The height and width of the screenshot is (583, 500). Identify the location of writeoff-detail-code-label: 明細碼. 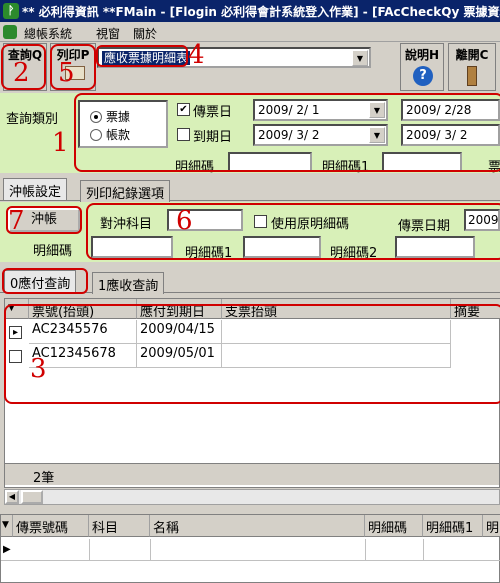
(53, 251).